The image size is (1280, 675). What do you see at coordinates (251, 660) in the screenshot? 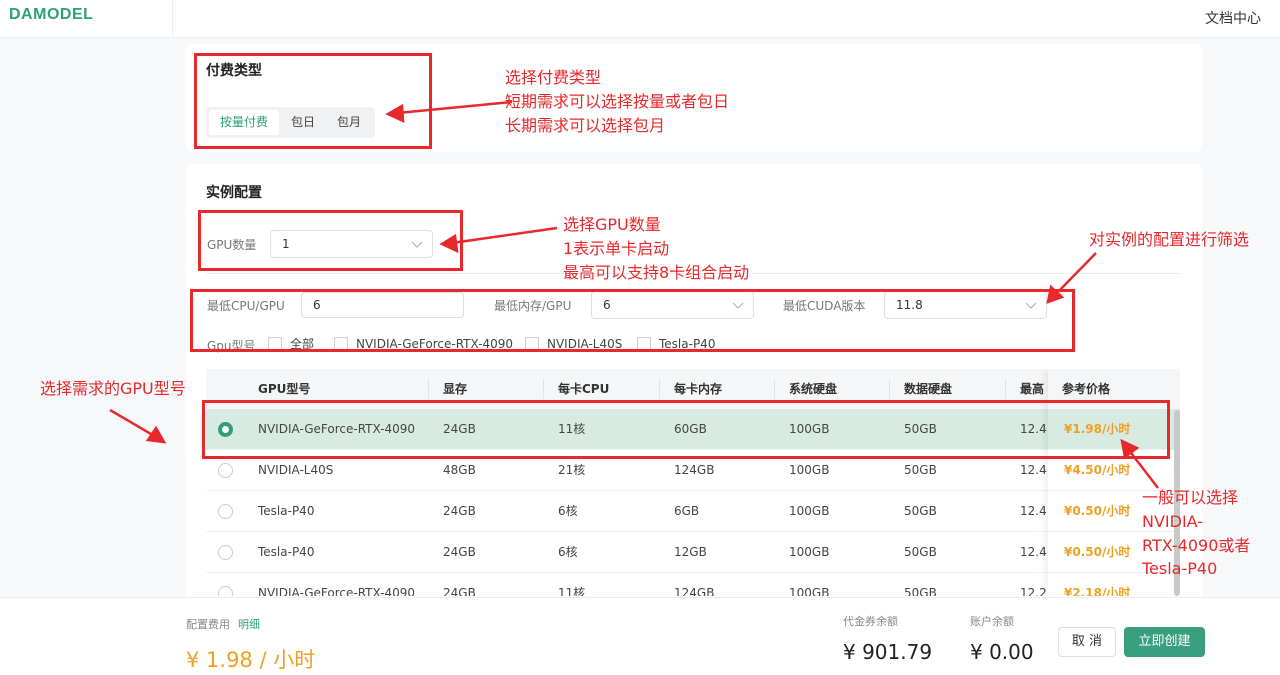
I see `total-price: ¥ 1.98 / 小时` at bounding box center [251, 660].